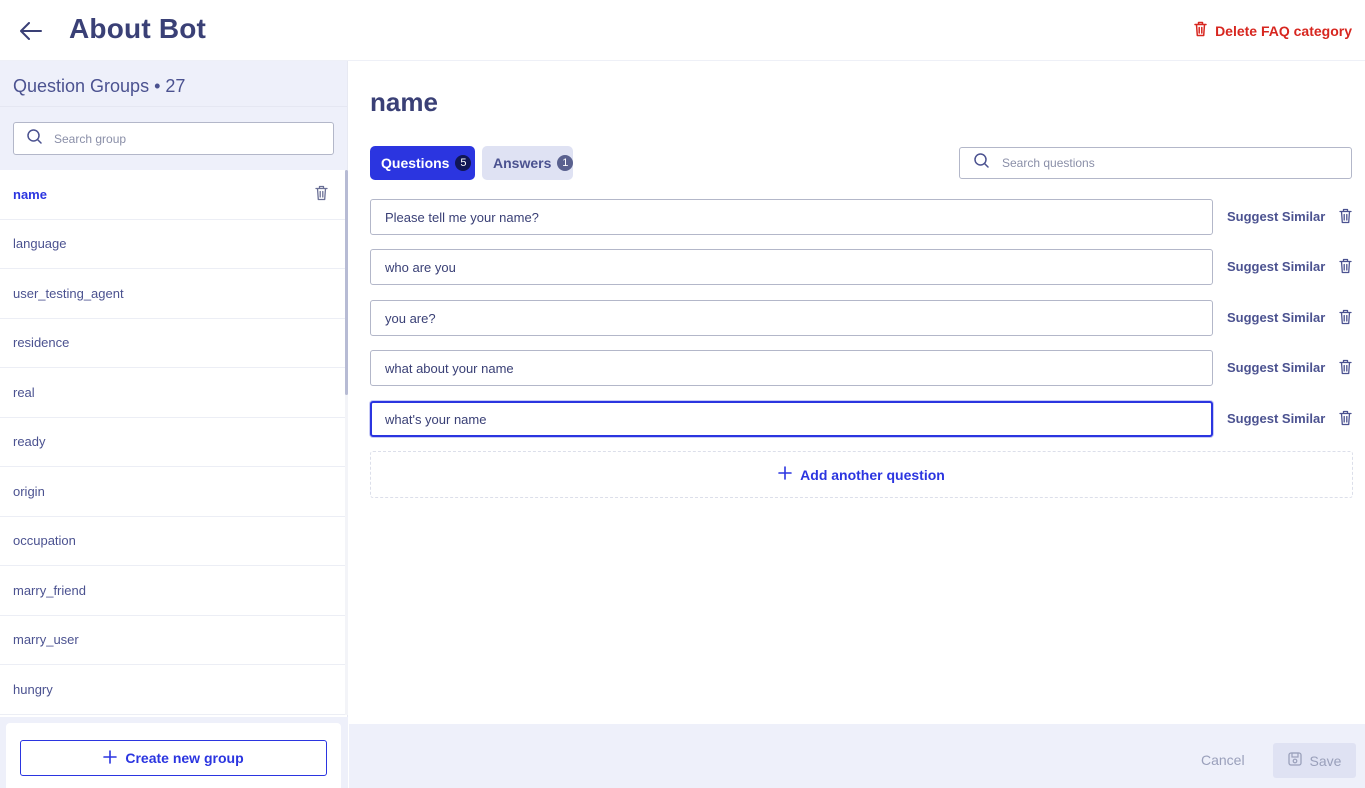 This screenshot has height=788, width=1365. I want to click on tab-questions: Questions 5, so click(422, 163).